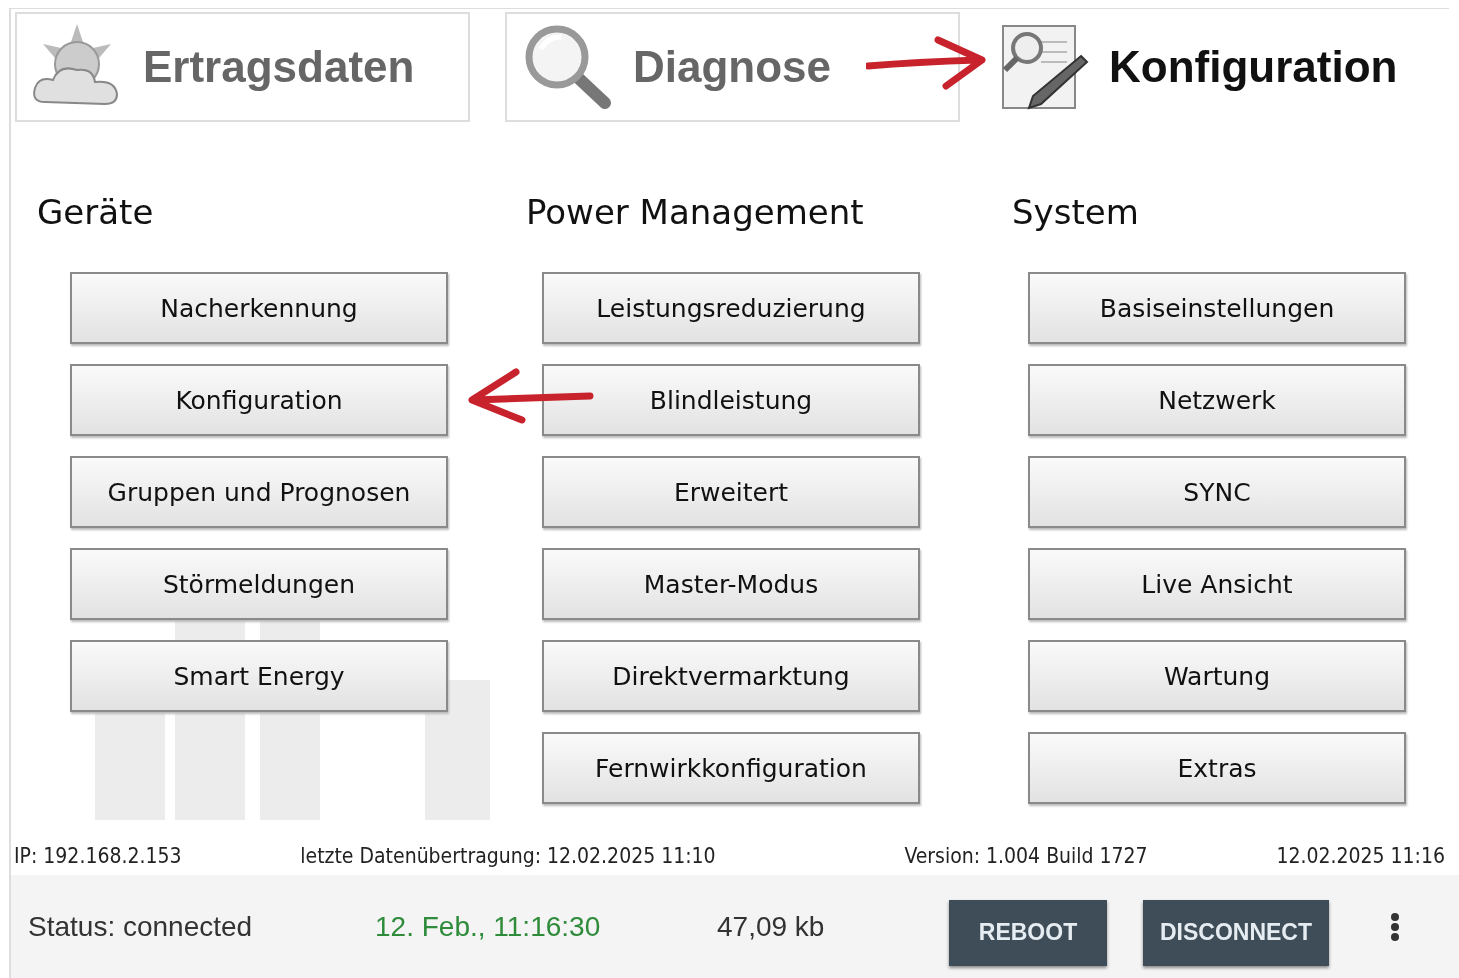  Describe the element at coordinates (1026, 856) in the screenshot. I see `version: Version: 1.004 Build 1727` at that location.